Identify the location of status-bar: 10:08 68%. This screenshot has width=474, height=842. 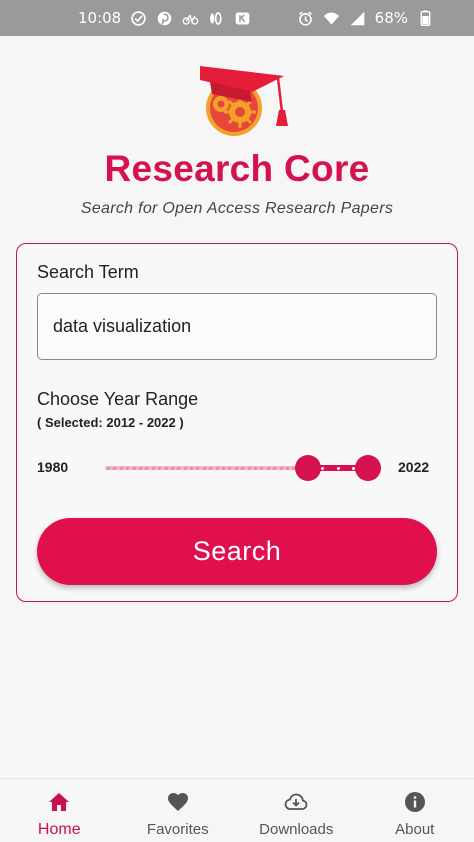
(237, 18).